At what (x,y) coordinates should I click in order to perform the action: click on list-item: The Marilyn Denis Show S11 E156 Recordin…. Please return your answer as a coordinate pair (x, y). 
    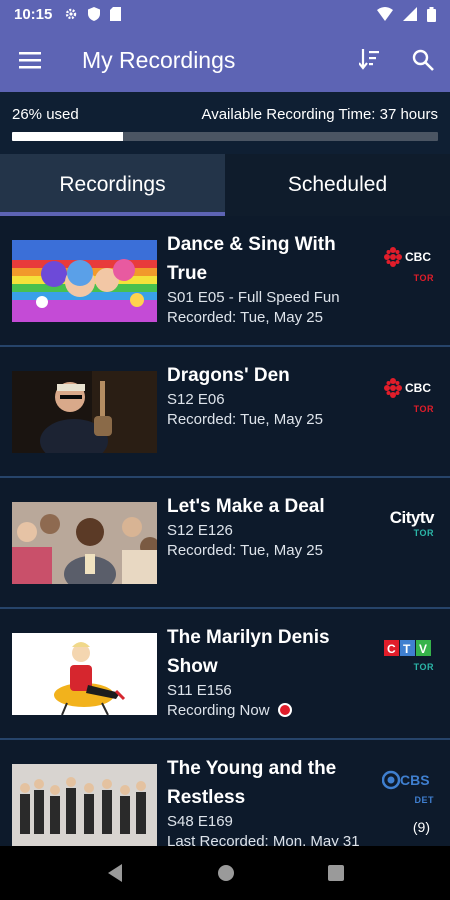
    Looking at the image, I should click on (225, 674).